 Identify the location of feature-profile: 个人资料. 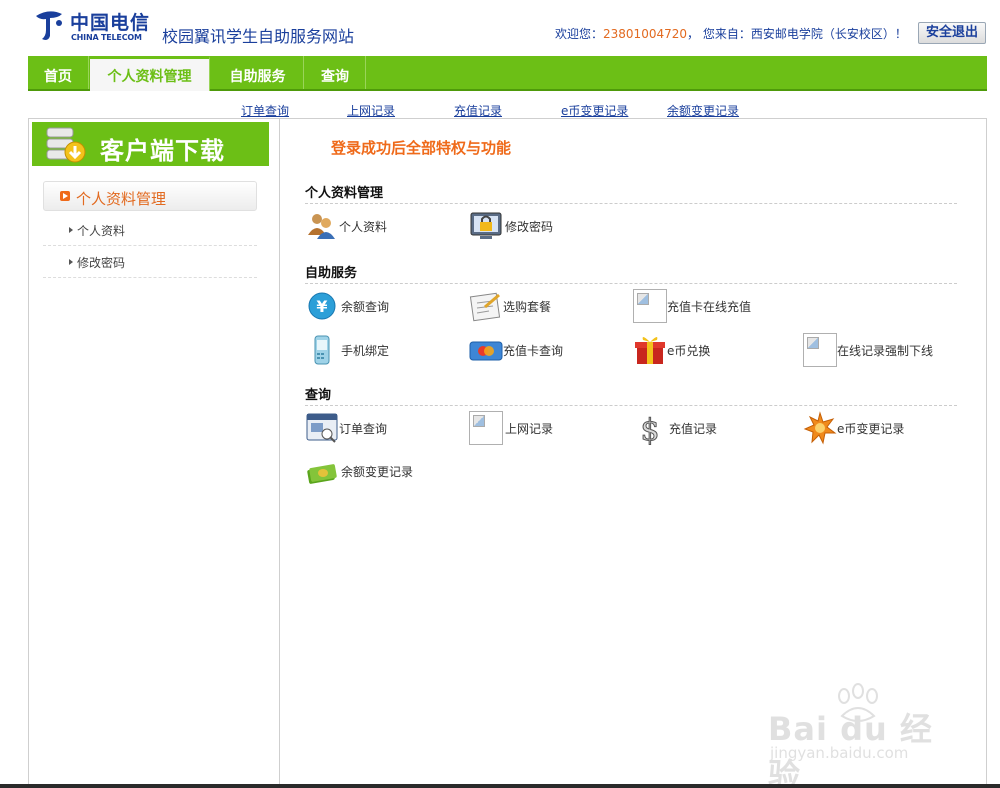
(365, 226).